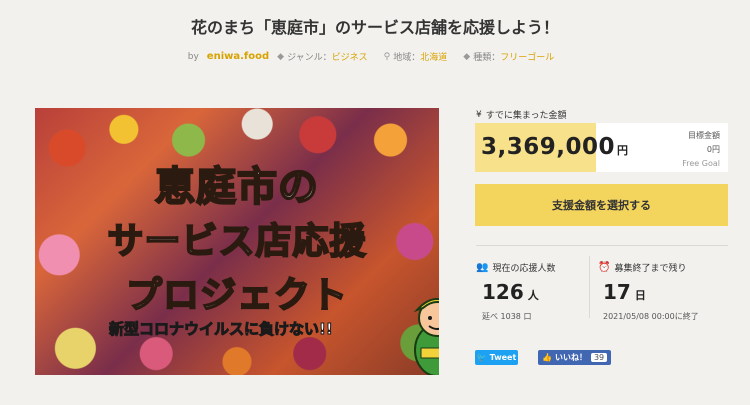 Image resolution: width=750 pixels, height=405 pixels. What do you see at coordinates (602, 245) in the screenshot?
I see `stats-divider` at bounding box center [602, 245].